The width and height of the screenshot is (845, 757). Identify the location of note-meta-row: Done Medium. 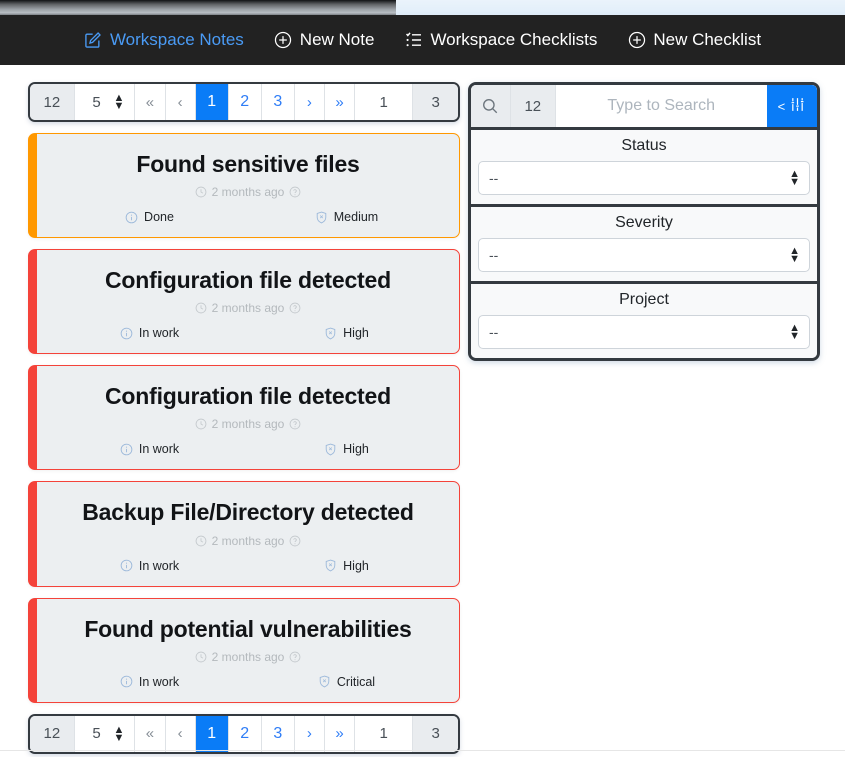
(248, 217).